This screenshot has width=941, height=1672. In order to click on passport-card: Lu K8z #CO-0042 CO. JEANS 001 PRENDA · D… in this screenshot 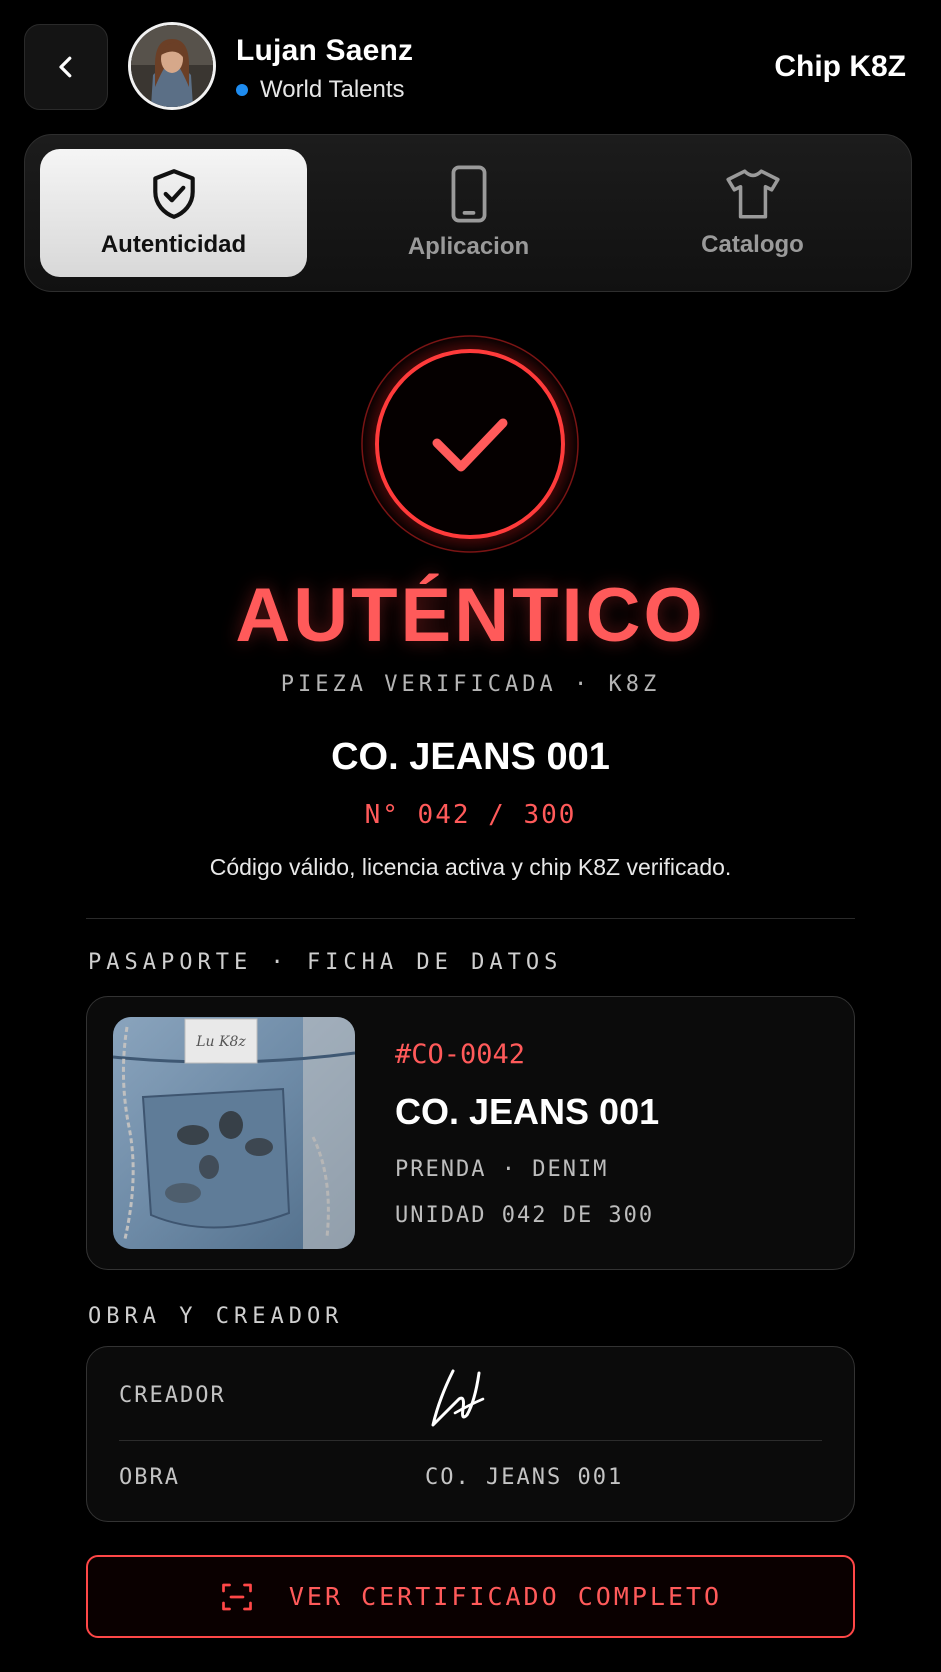, I will do `click(470, 1133)`.